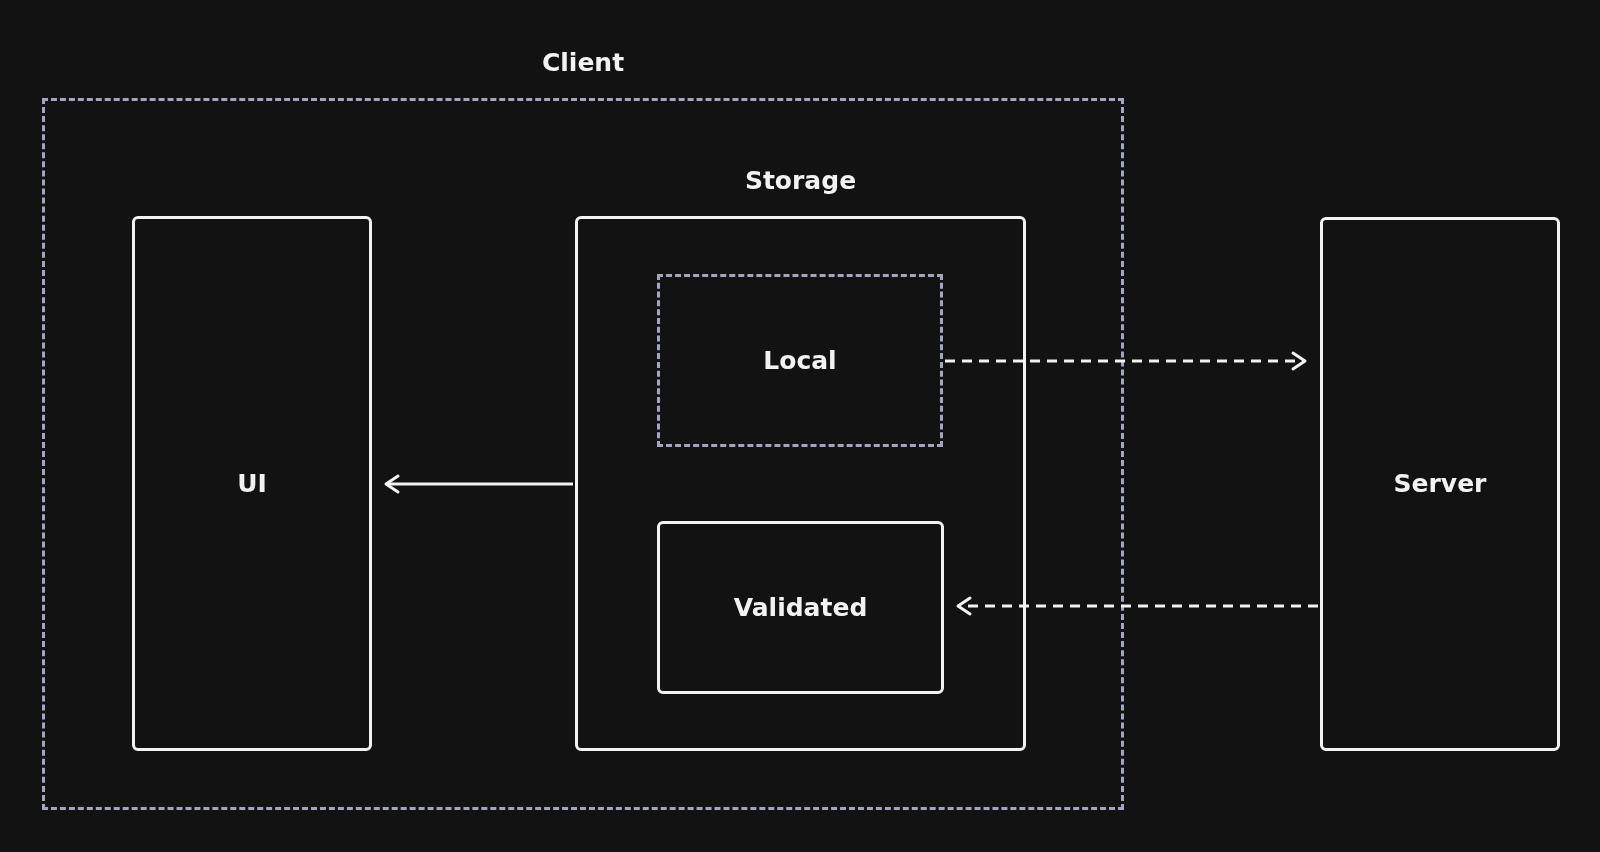 This screenshot has width=1600, height=852. Describe the element at coordinates (583, 63) in the screenshot. I see `node-label: Client` at that location.